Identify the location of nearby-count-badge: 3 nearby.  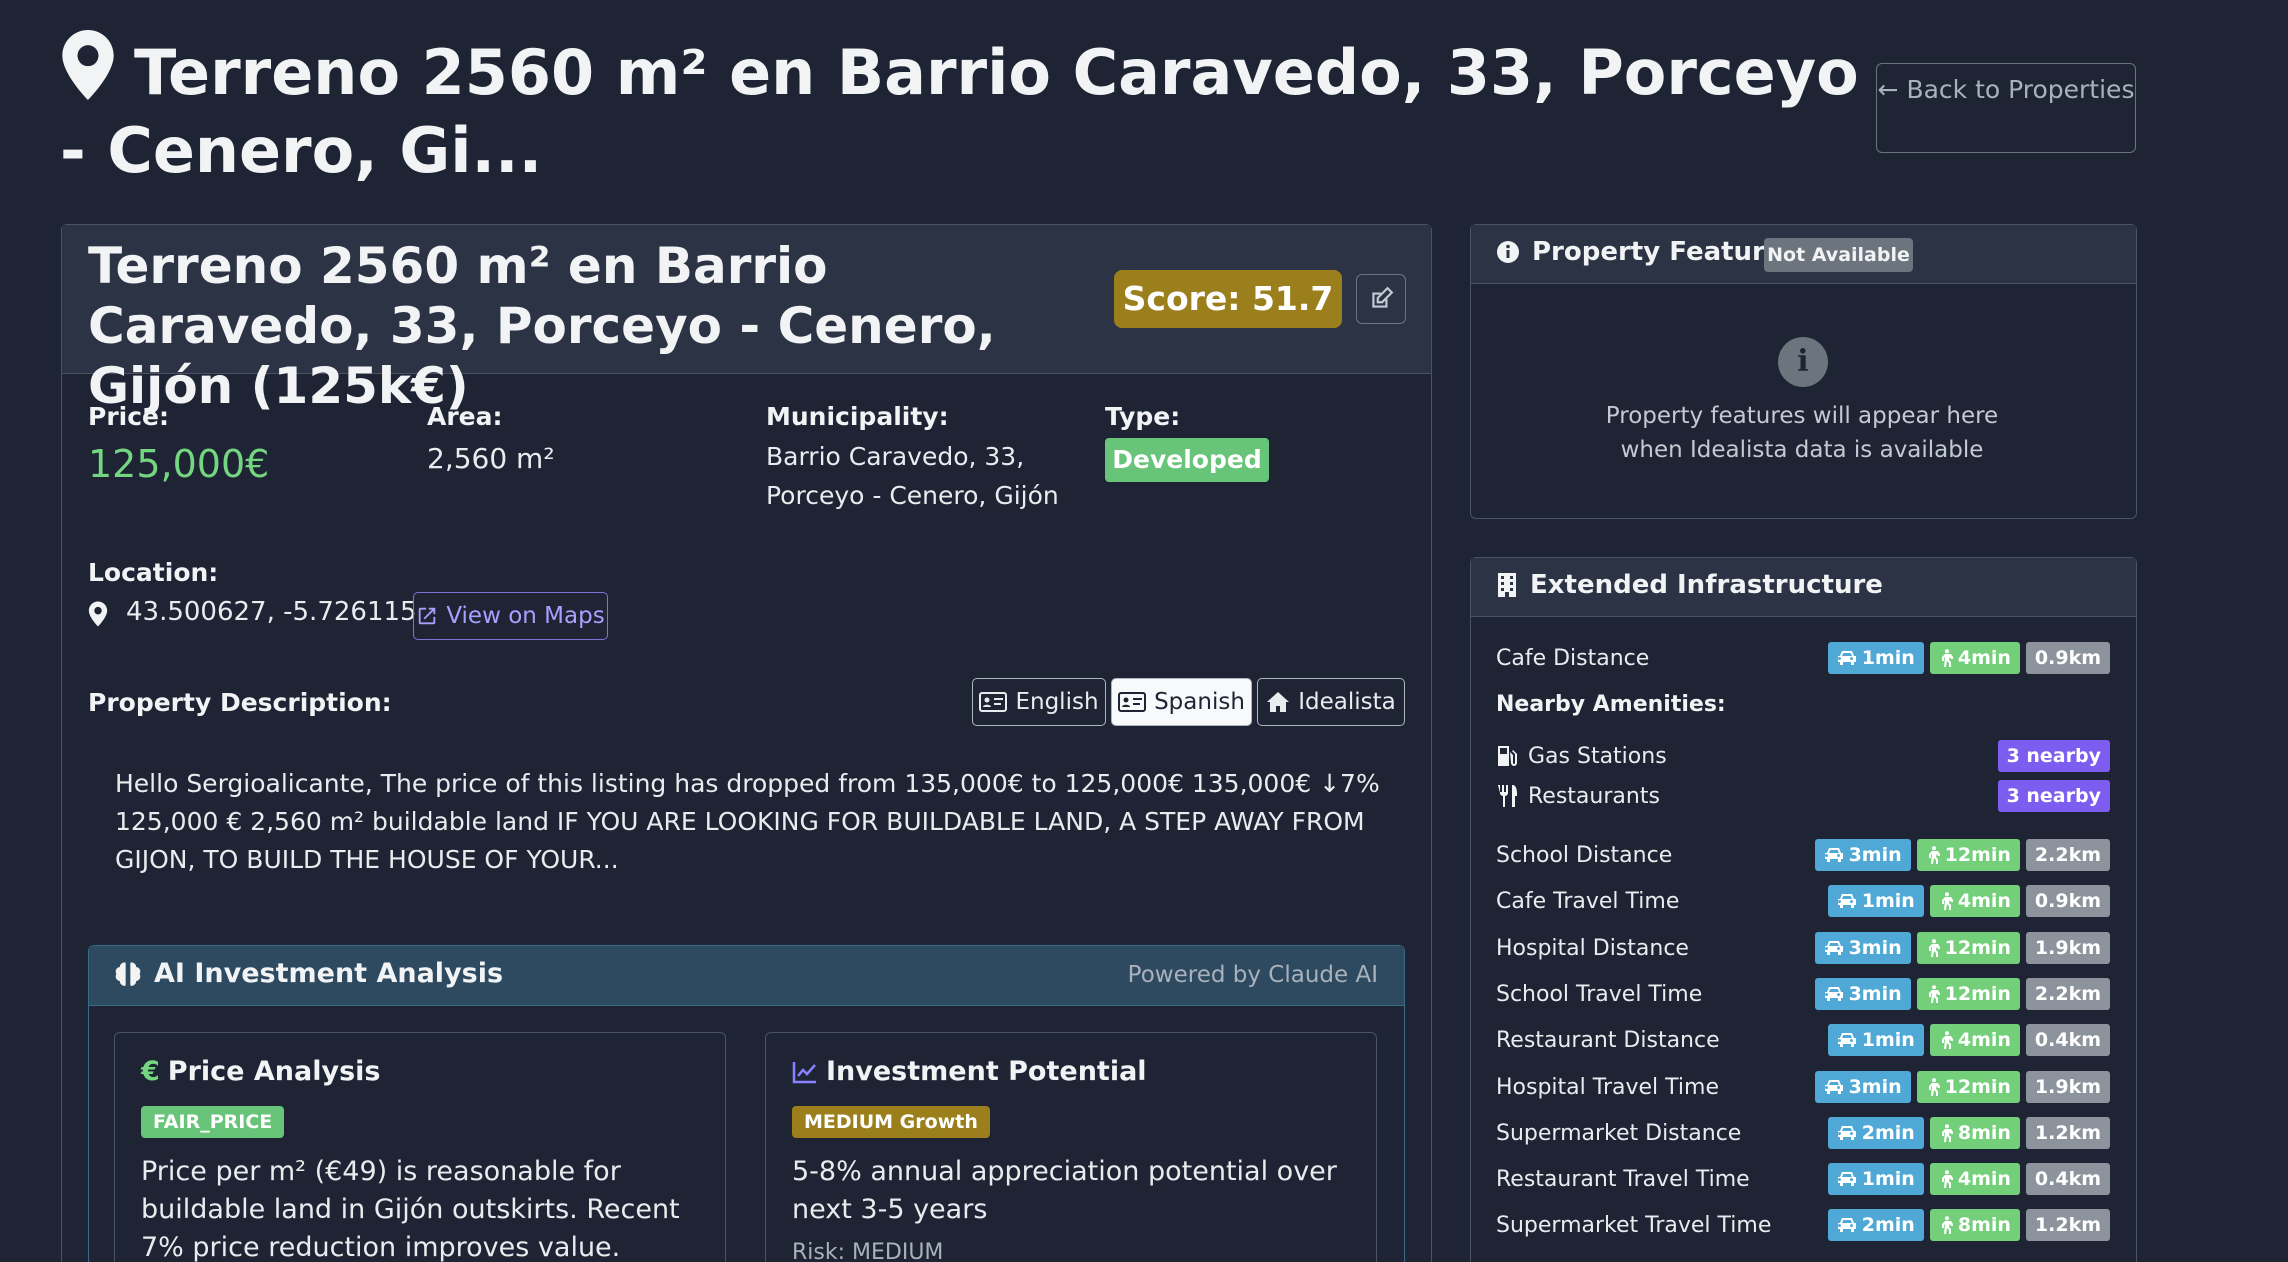
(2053, 796).